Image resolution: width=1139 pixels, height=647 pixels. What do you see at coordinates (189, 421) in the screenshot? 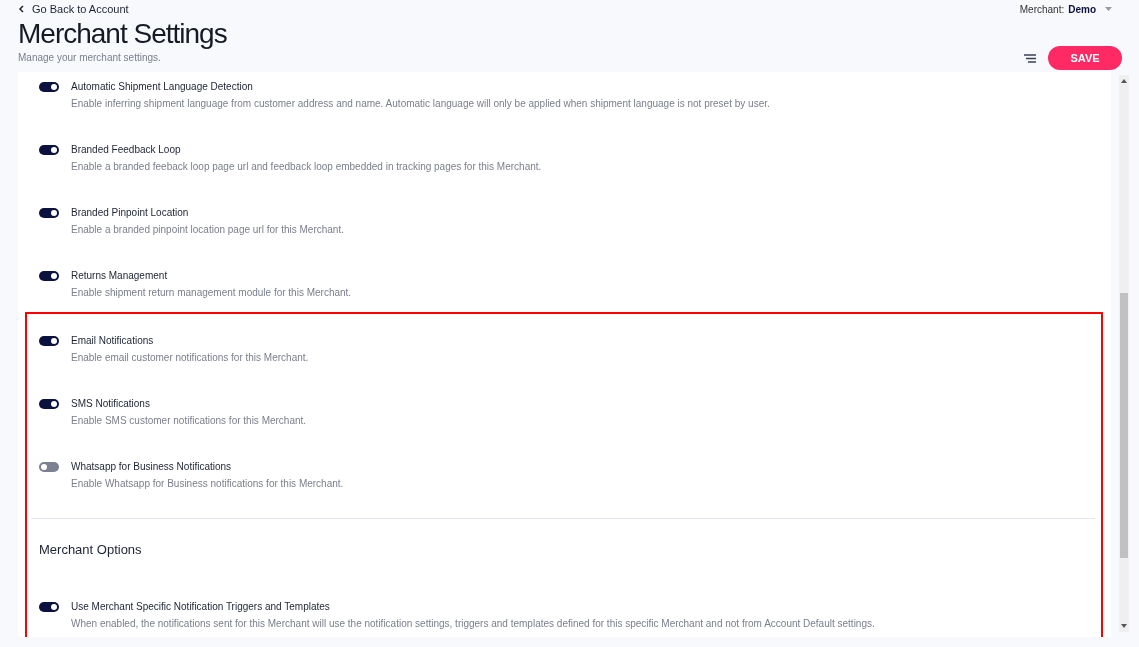
I see `setting-description: Enable SMS customer notifications for this Merchant.` at bounding box center [189, 421].